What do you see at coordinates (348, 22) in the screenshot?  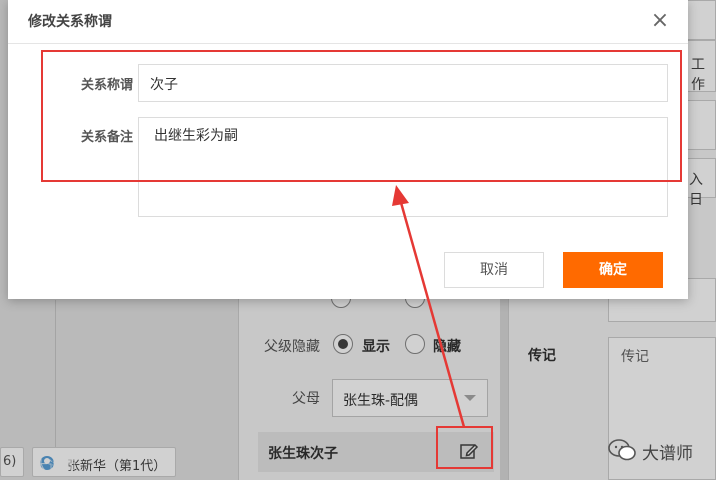 I see `modal-header: 修改关系称谓 ×` at bounding box center [348, 22].